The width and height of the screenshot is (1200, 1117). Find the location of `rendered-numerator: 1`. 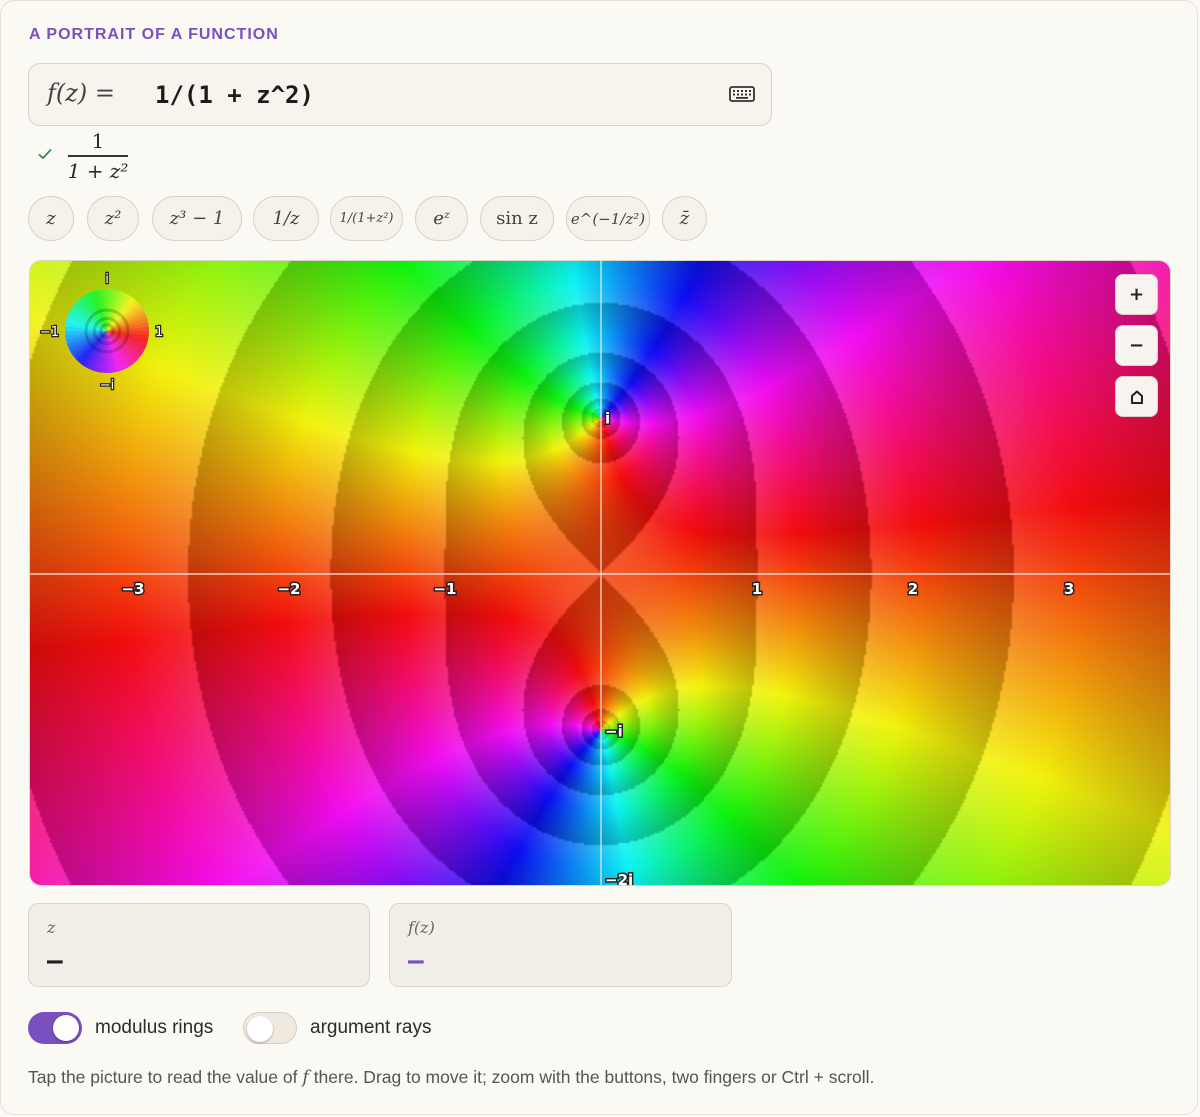

rendered-numerator: 1 is located at coordinates (98, 141).